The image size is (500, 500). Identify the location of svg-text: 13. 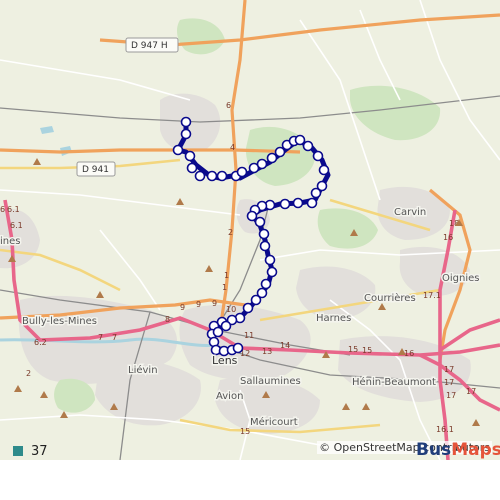
(267, 351).